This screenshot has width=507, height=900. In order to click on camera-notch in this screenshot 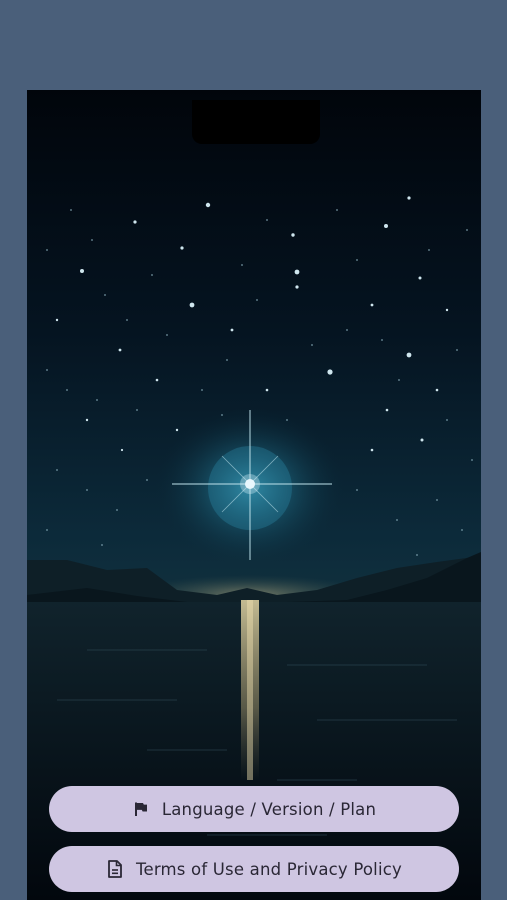, I will do `click(256, 122)`.